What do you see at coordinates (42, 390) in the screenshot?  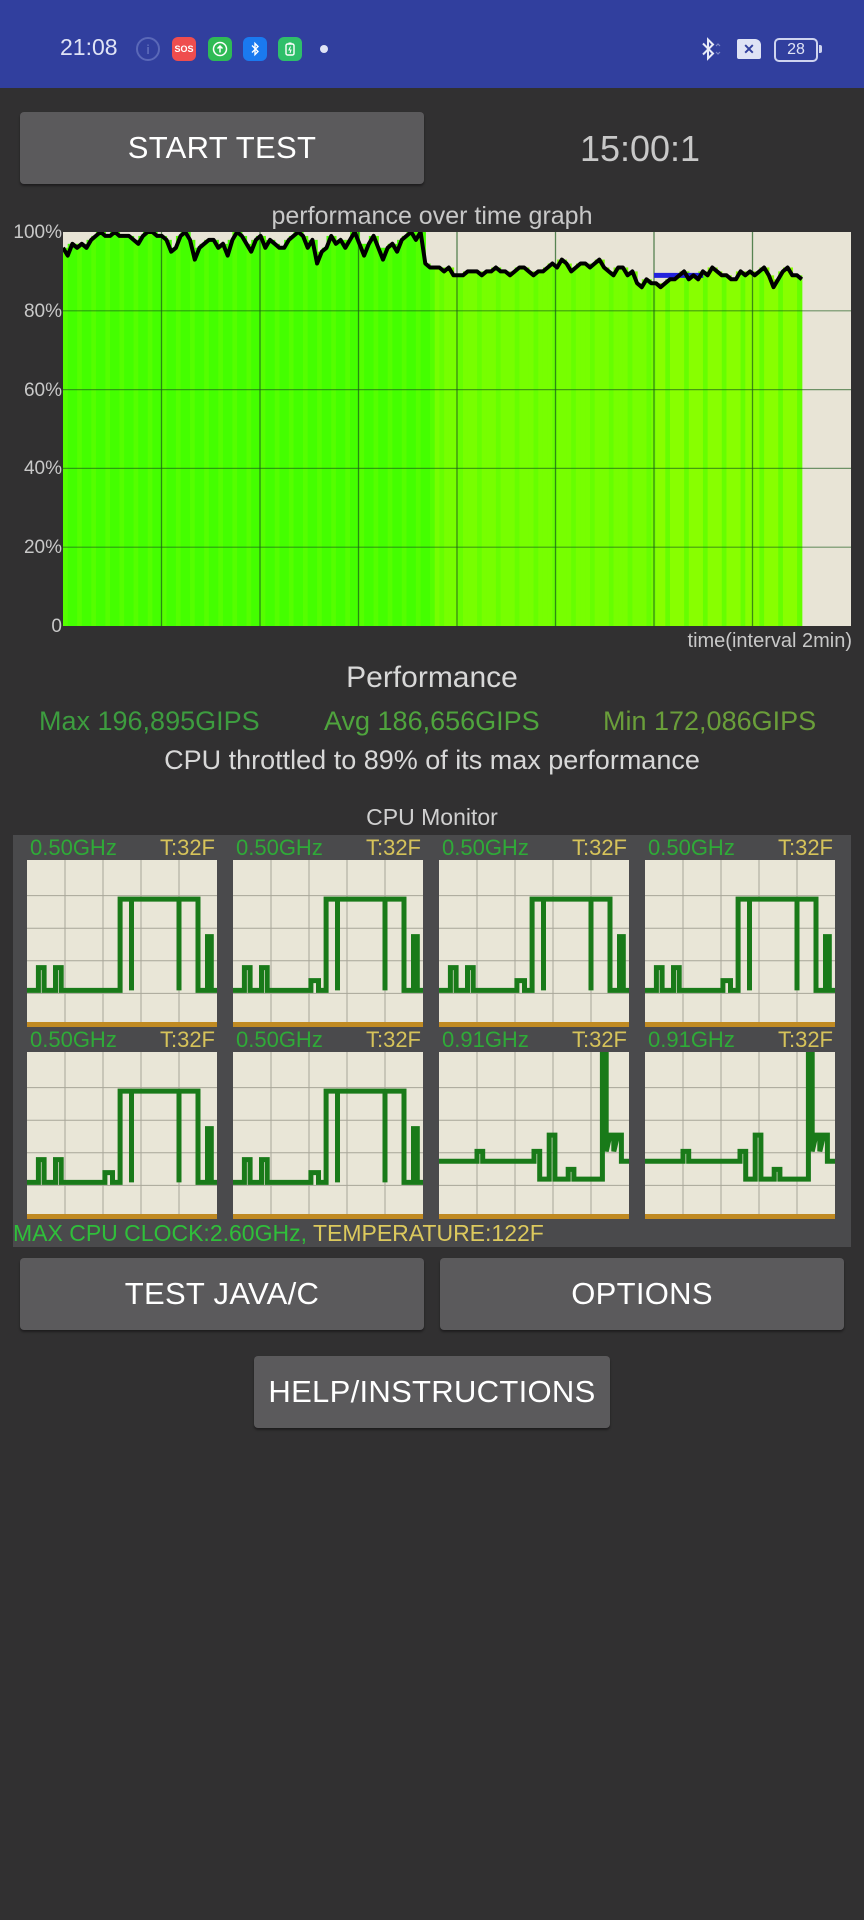 I see `y-tick-60: 60%` at bounding box center [42, 390].